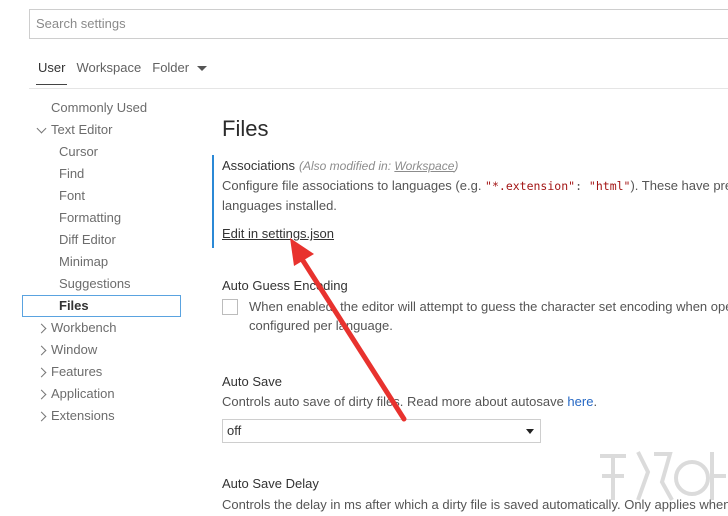 This screenshot has width=728, height=516. I want to click on toc-label: Diff Editor, so click(87, 239).